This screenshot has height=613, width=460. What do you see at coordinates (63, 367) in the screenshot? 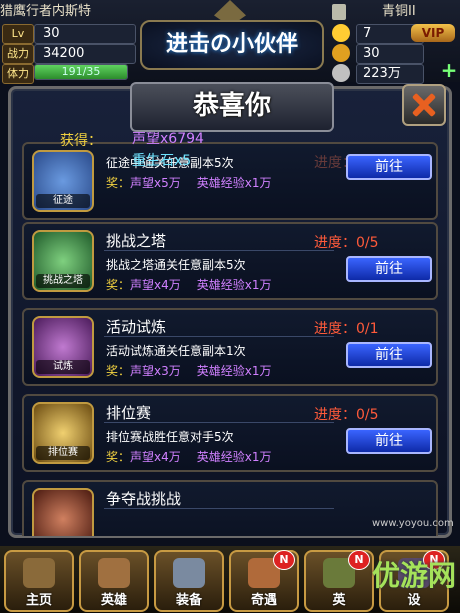
I see `quest-icon-label: 试炼` at bounding box center [63, 367].